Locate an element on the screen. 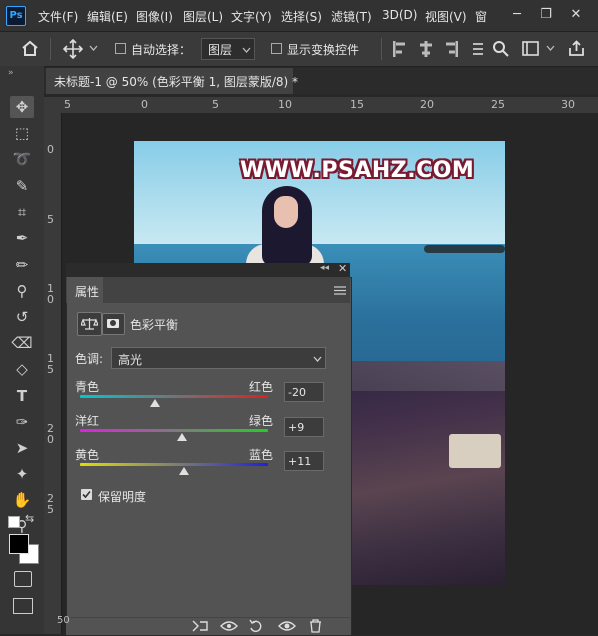 This screenshot has height=636, width=598. marquee-tool-icon: ⬚ is located at coordinates (22, 133).